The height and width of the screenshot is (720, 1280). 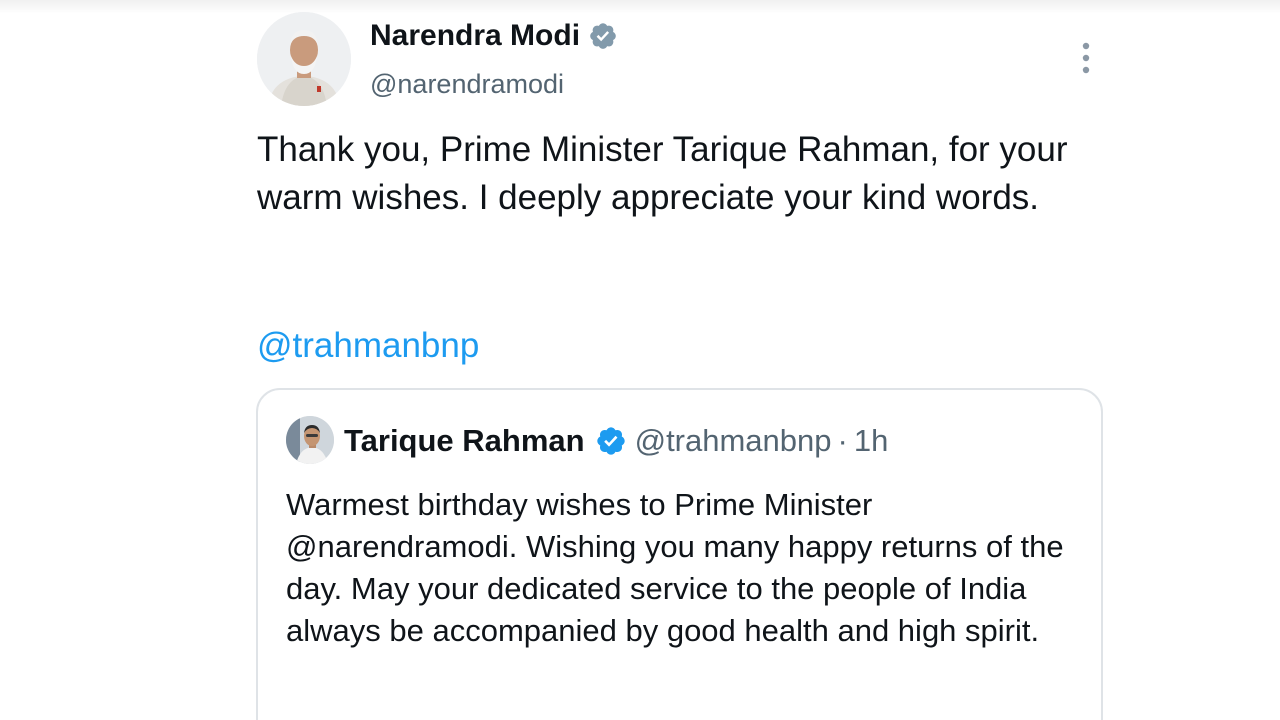 I want to click on quoted-author-handle: @trahmanbnp, so click(x=733, y=441).